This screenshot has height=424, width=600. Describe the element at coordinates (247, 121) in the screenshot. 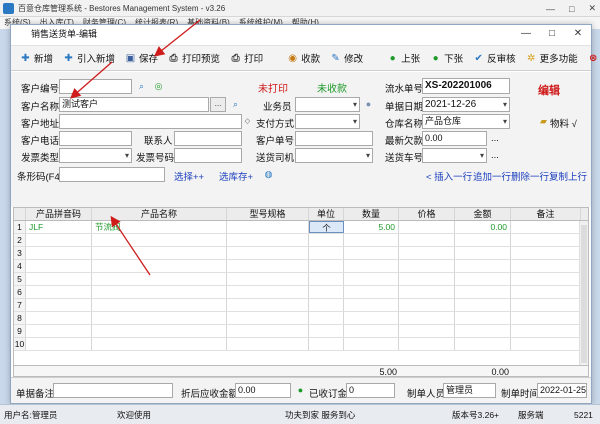

I see `dropdown-icon: ◇` at that location.